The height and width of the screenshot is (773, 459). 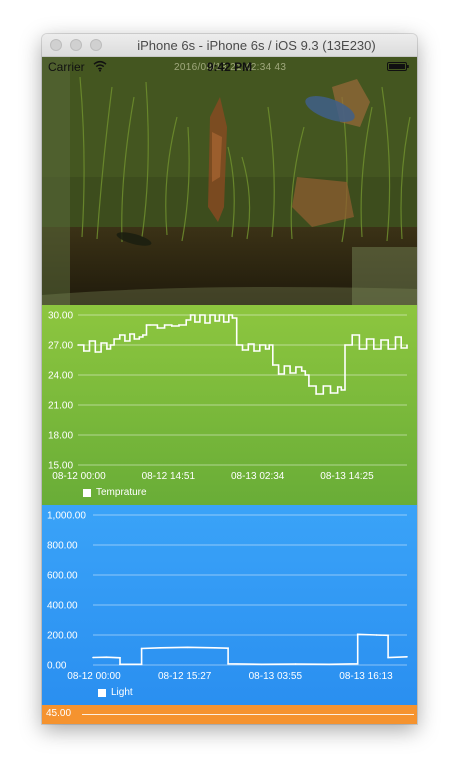 I want to click on third-chart-gridline, so click(x=248, y=714).